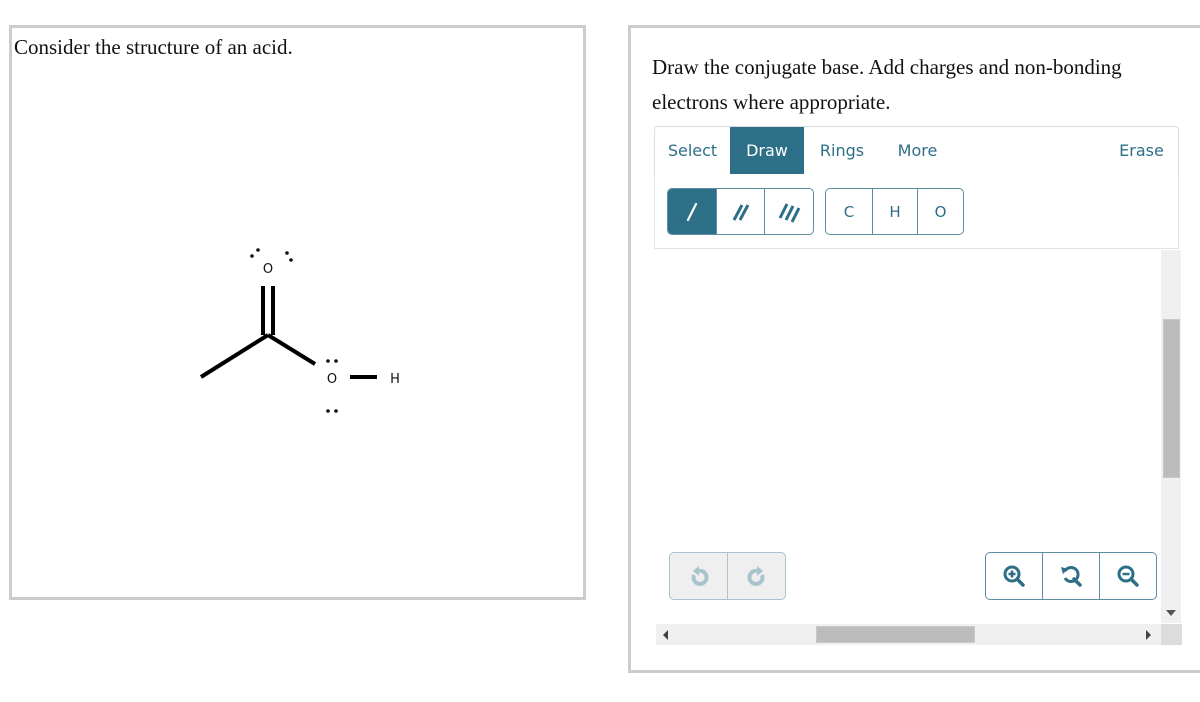 The image size is (1200, 702). What do you see at coordinates (1171, 634) in the screenshot?
I see `scrollbar-corner` at bounding box center [1171, 634].